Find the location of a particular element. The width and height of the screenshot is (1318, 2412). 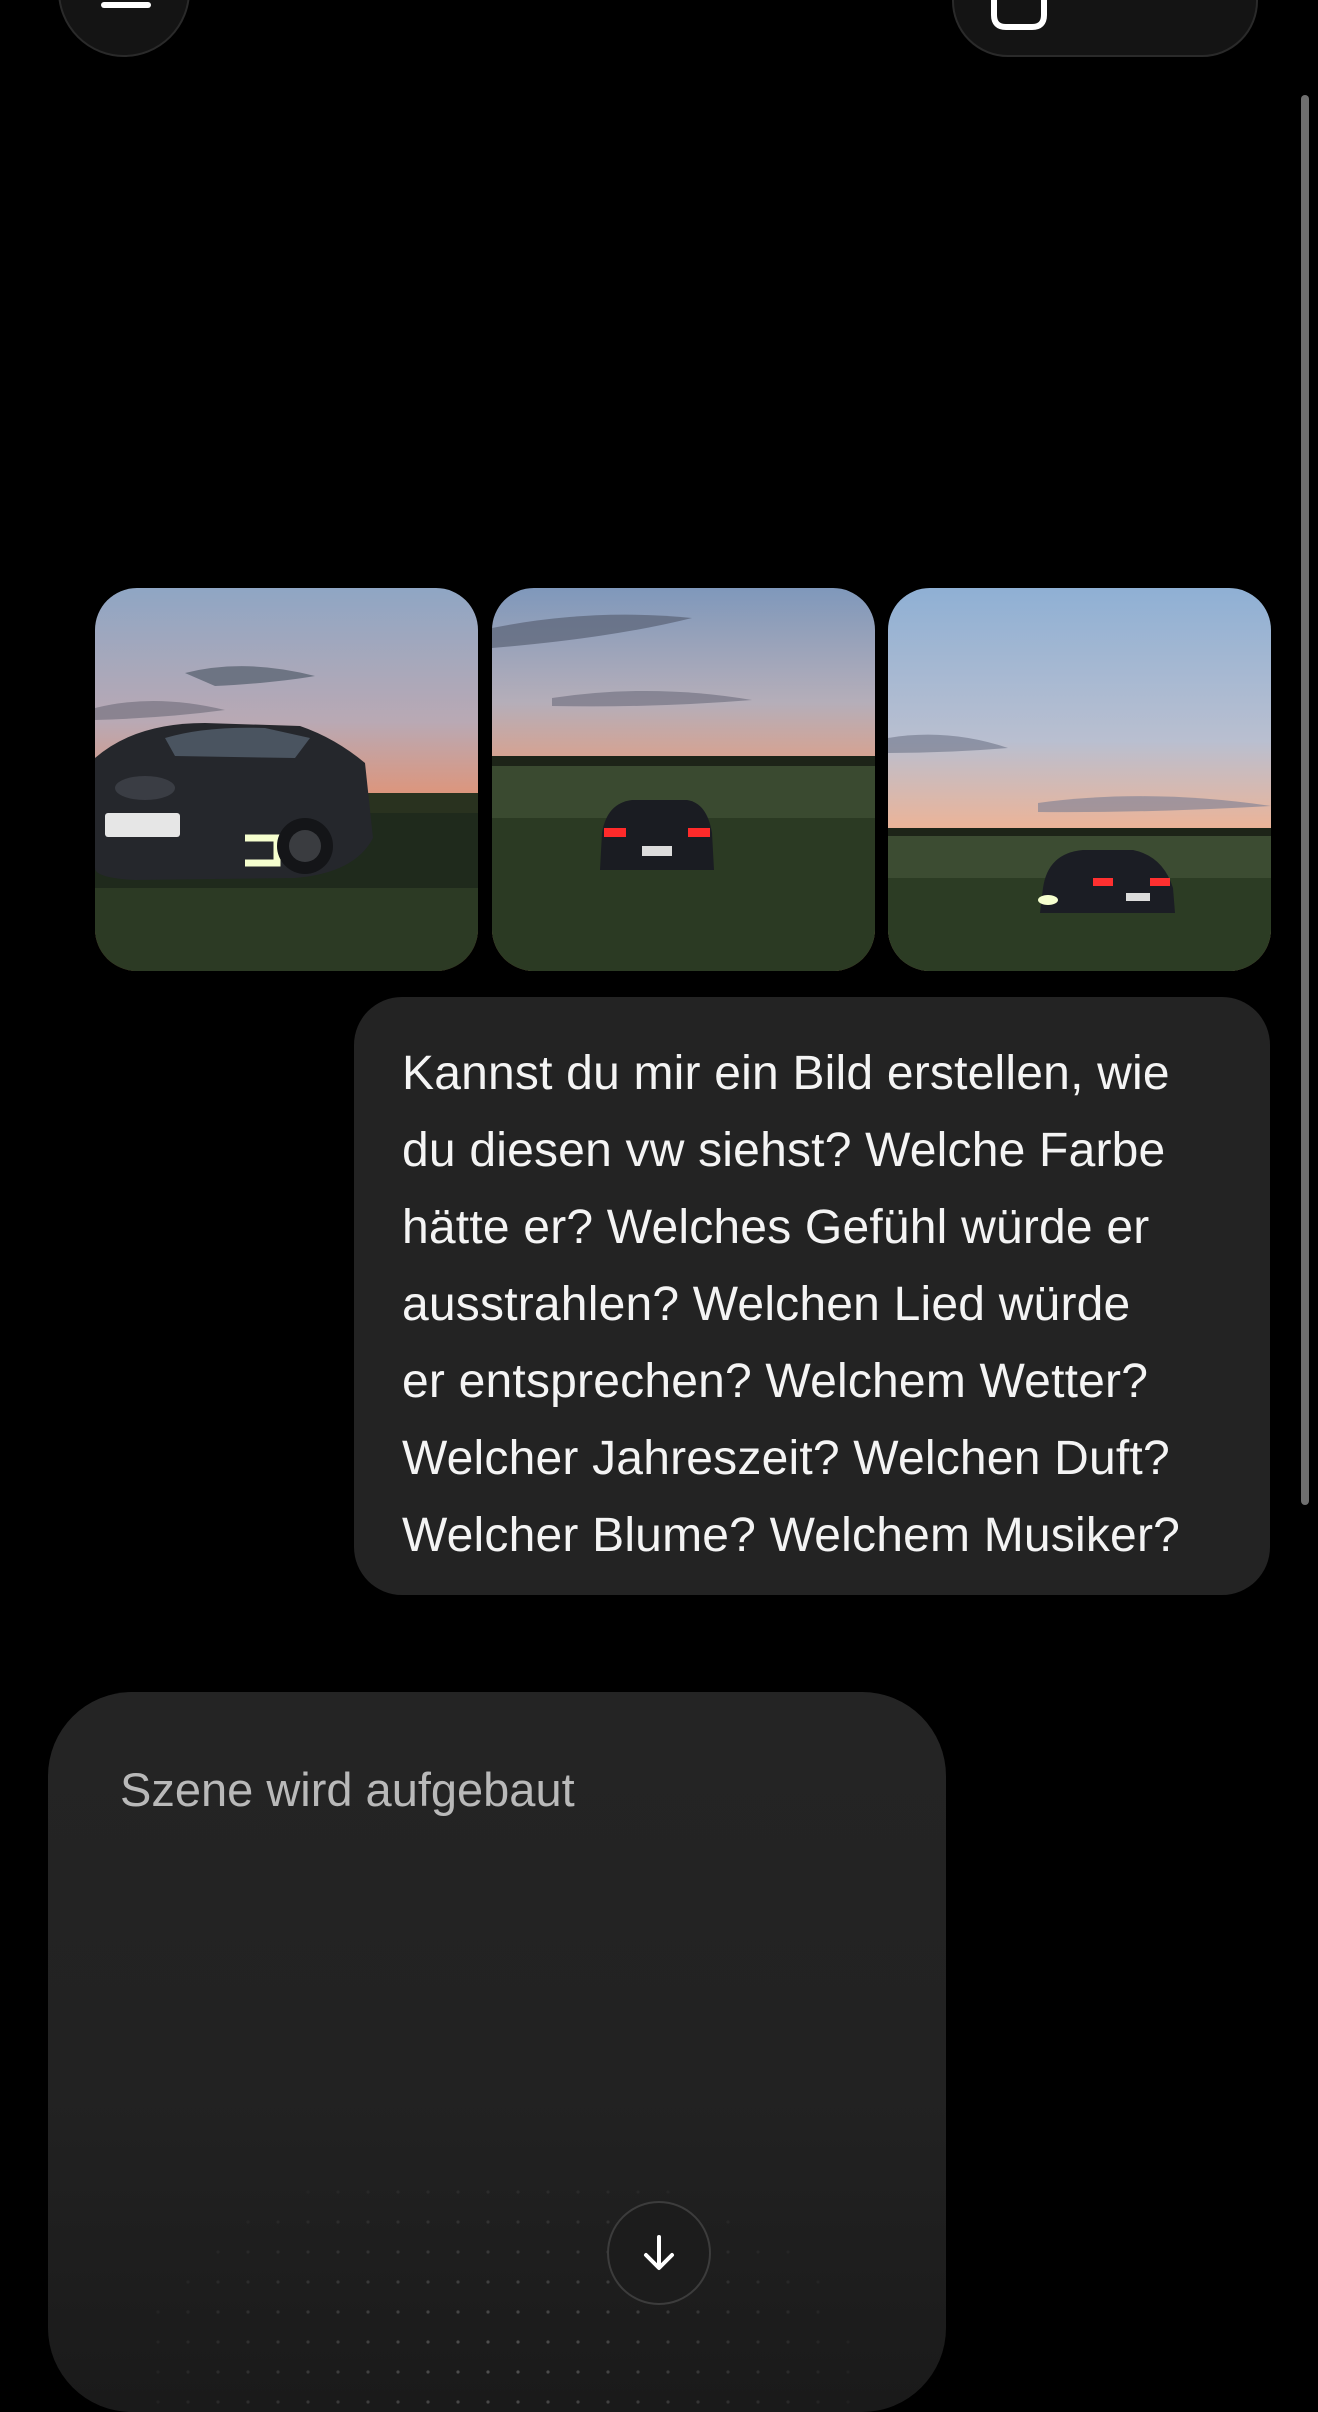

message-line: hätte er? Welches Gefühl würde er is located at coordinates (776, 1227).